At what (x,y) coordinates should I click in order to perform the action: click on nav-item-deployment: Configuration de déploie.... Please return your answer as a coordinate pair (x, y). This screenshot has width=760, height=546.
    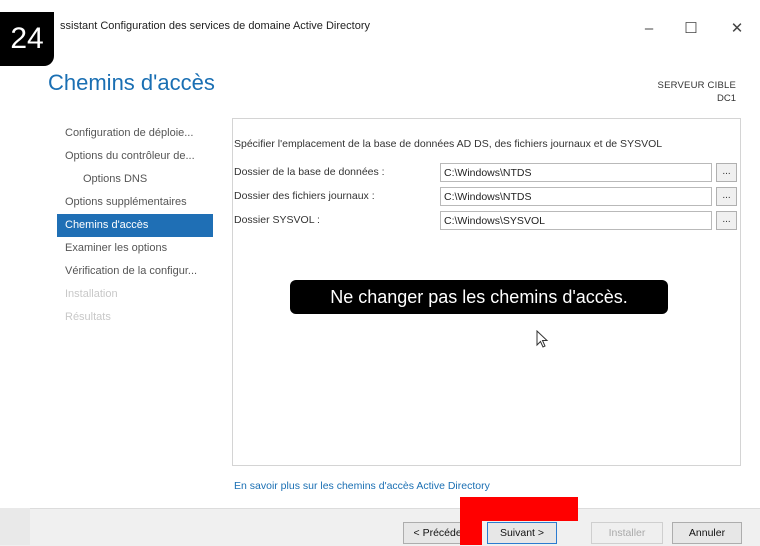
    Looking at the image, I should click on (135, 133).